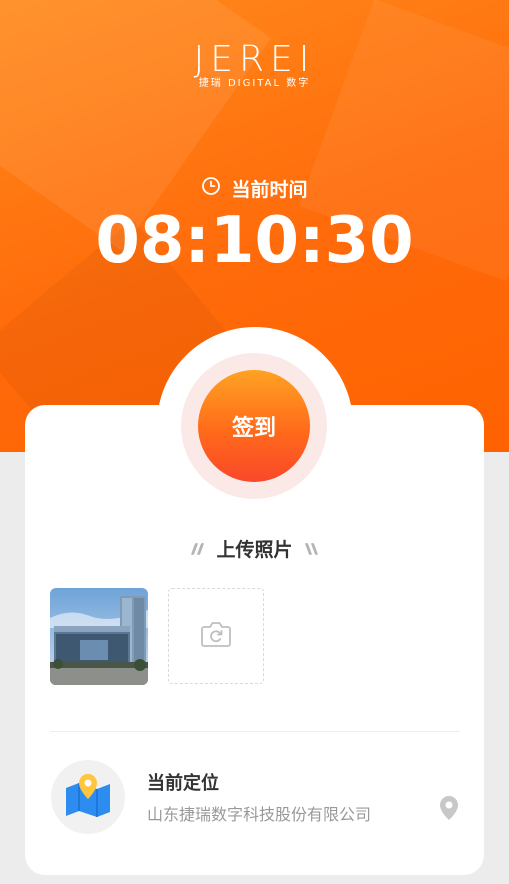 The width and height of the screenshot is (509, 884). I want to click on current-time-label: 当前时间, so click(254, 188).